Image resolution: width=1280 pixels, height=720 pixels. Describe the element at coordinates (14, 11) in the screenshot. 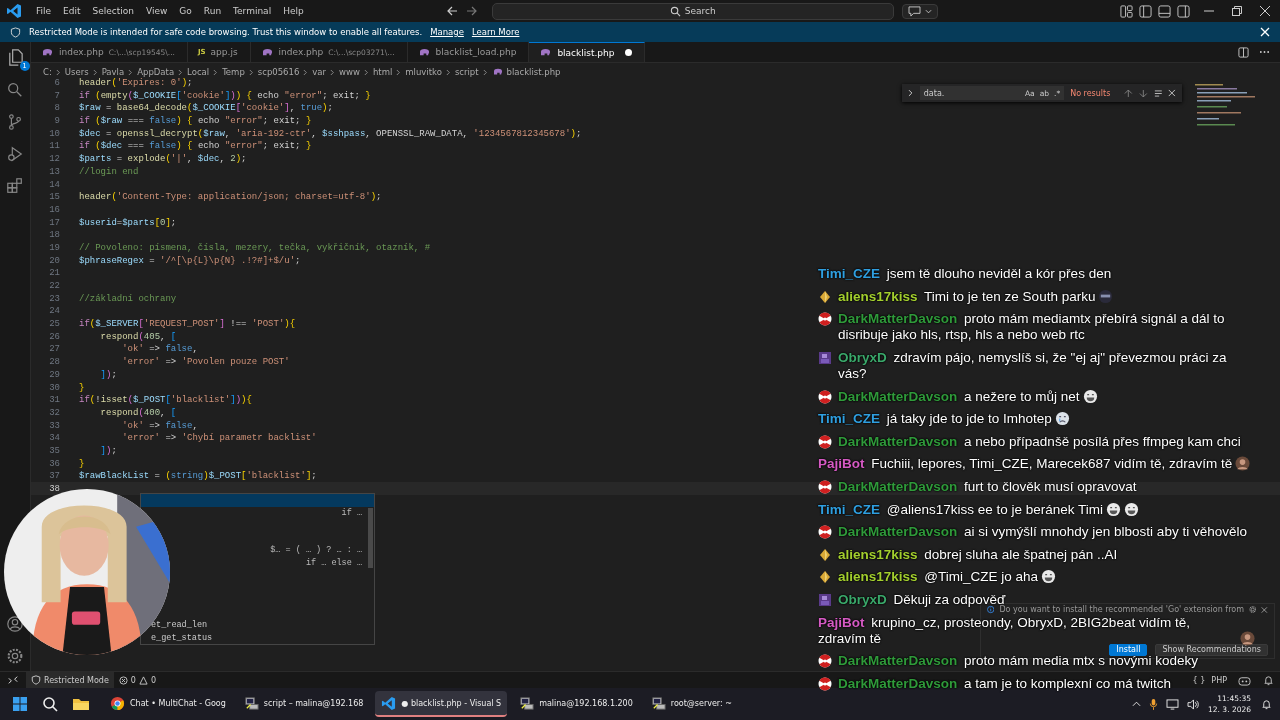

I see `app-logo-icon` at that location.